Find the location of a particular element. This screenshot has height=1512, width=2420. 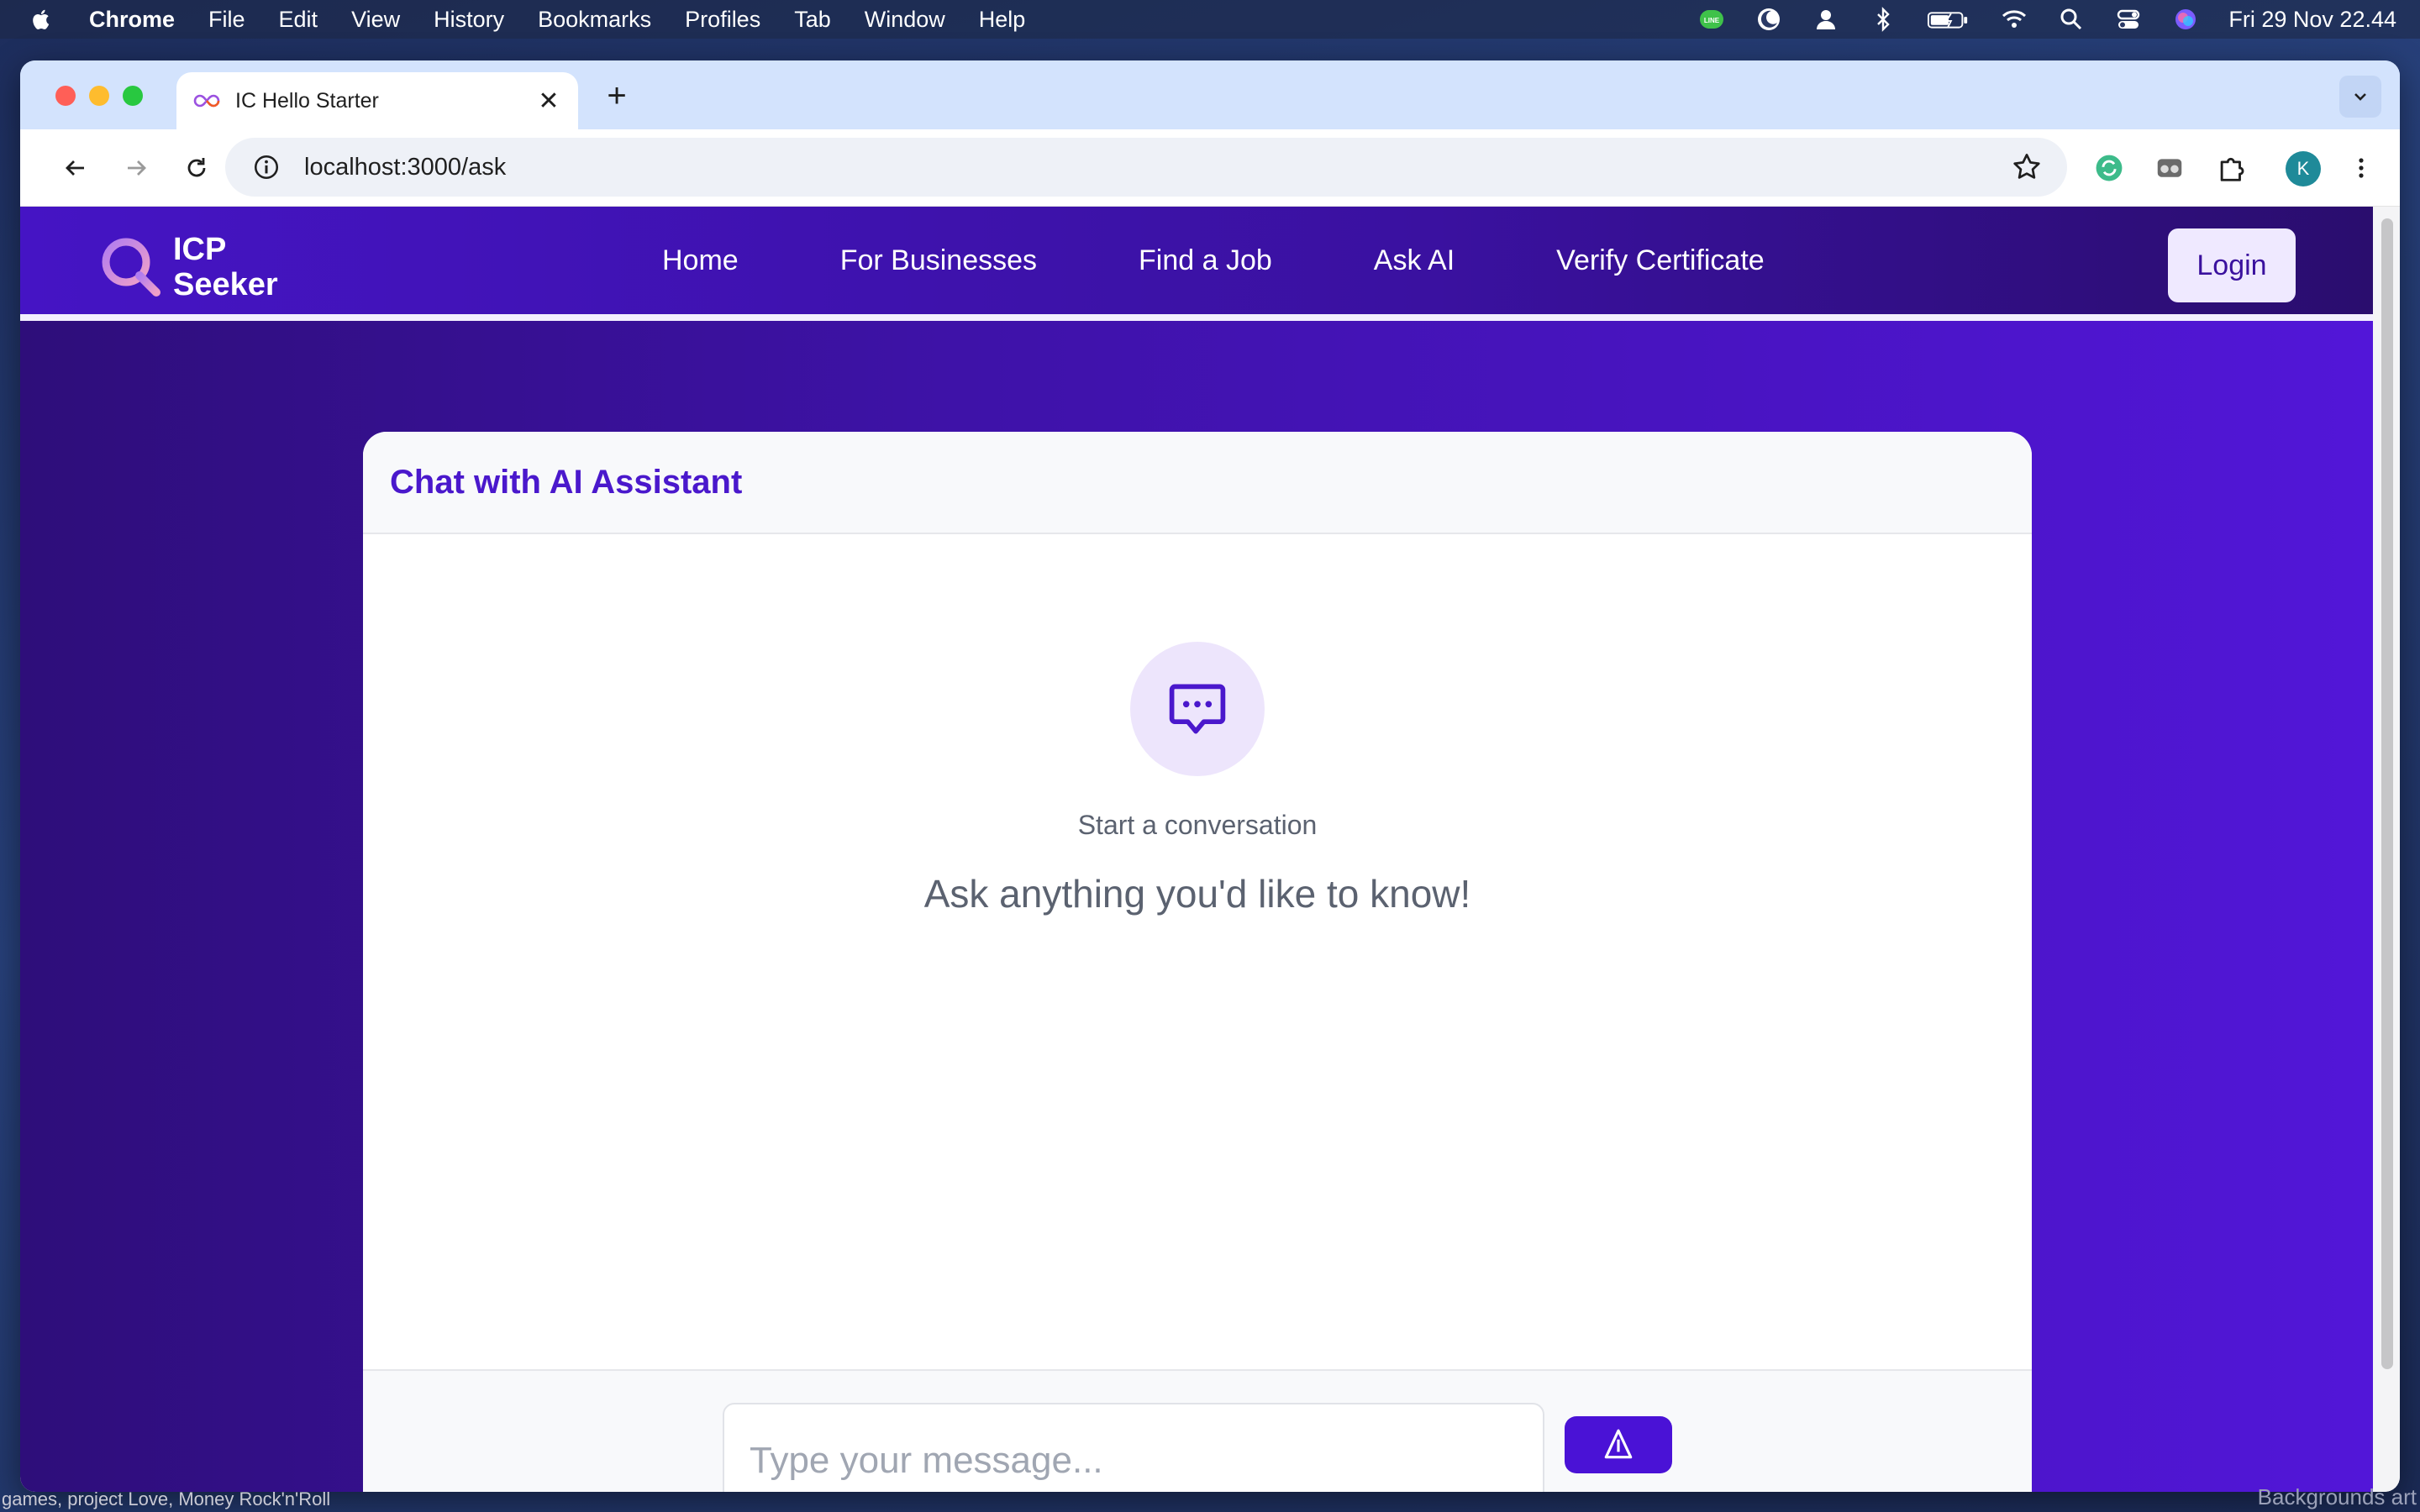

tab-title: IC Hello Starter is located at coordinates (307, 100).